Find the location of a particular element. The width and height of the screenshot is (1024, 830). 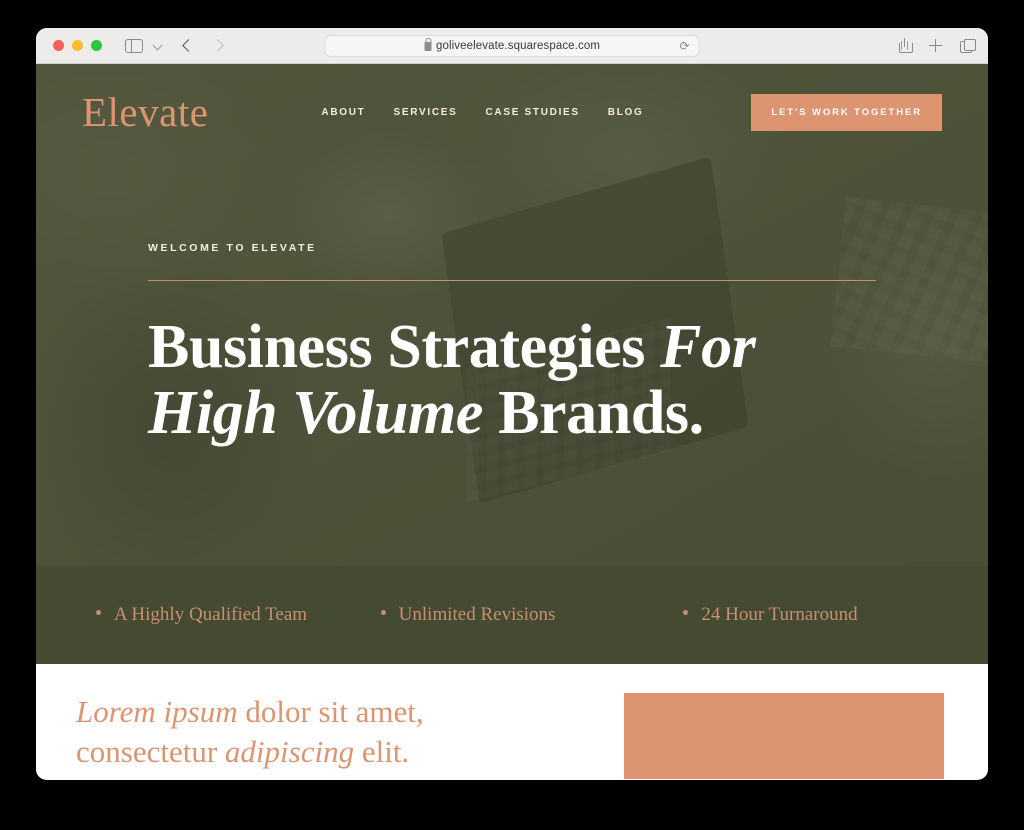

new-tab-icon is located at coordinates (935, 45).